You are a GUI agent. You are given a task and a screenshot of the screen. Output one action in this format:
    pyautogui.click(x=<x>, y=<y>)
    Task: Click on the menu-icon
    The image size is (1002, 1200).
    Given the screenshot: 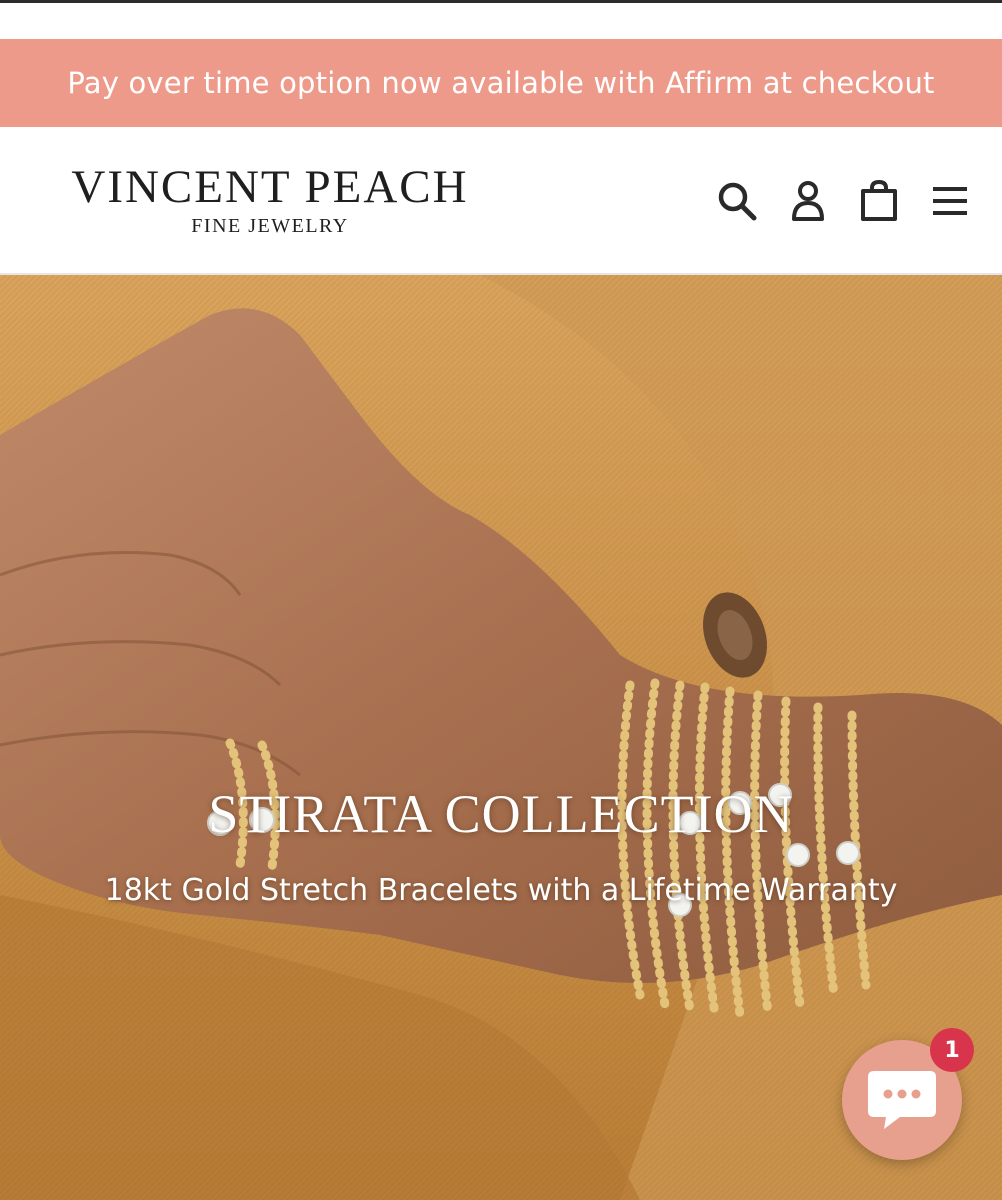 What is the action you would take?
    pyautogui.click(x=950, y=201)
    